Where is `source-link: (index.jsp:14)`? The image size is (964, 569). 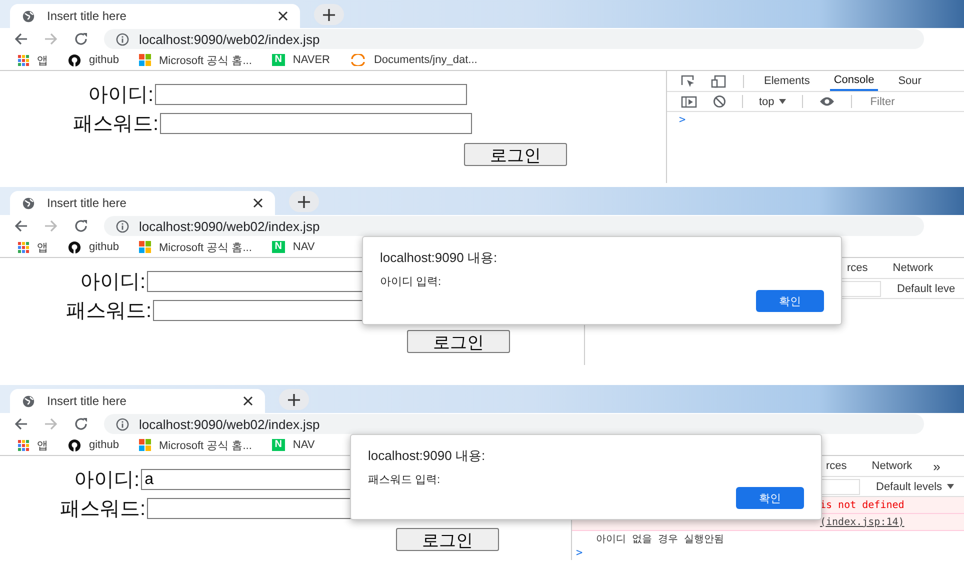
source-link: (index.jsp:14) is located at coordinates (862, 522).